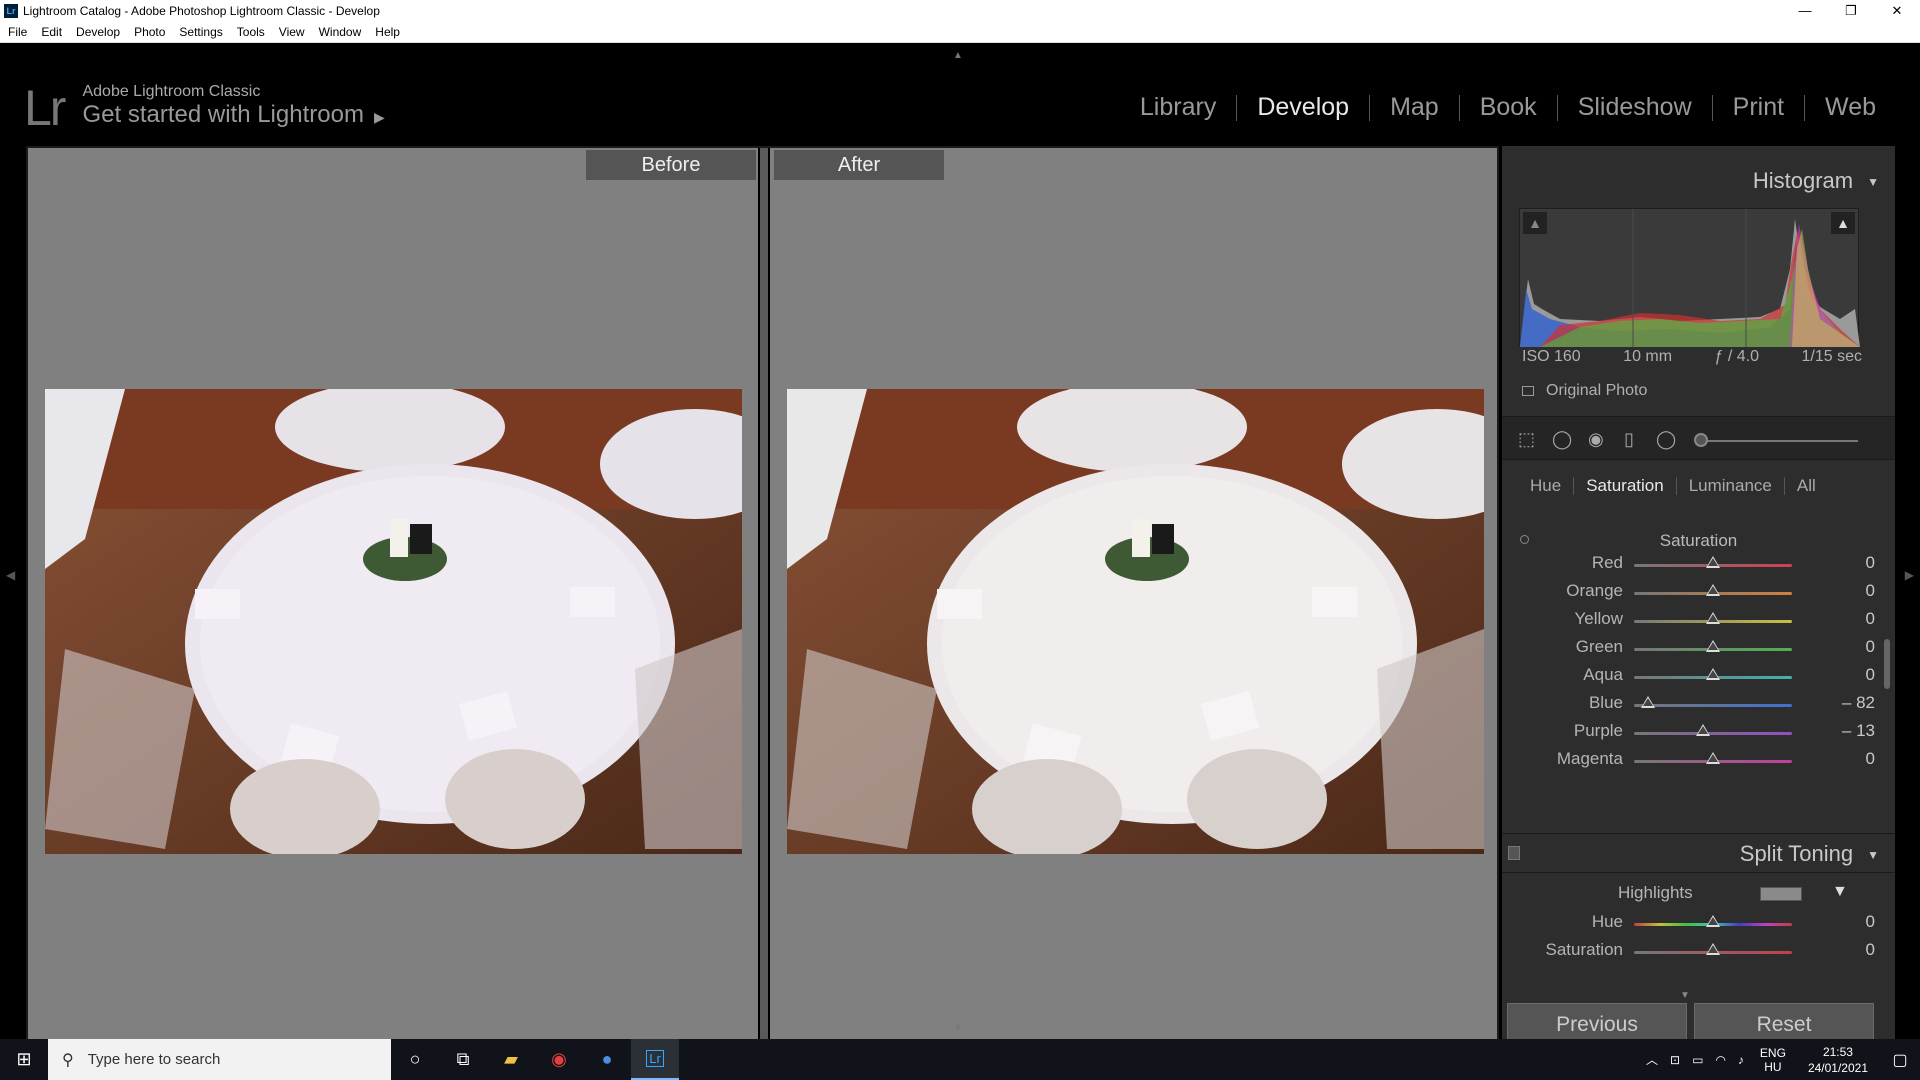  What do you see at coordinates (463, 1059) in the screenshot?
I see `task-view-icon: ⧉` at bounding box center [463, 1059].